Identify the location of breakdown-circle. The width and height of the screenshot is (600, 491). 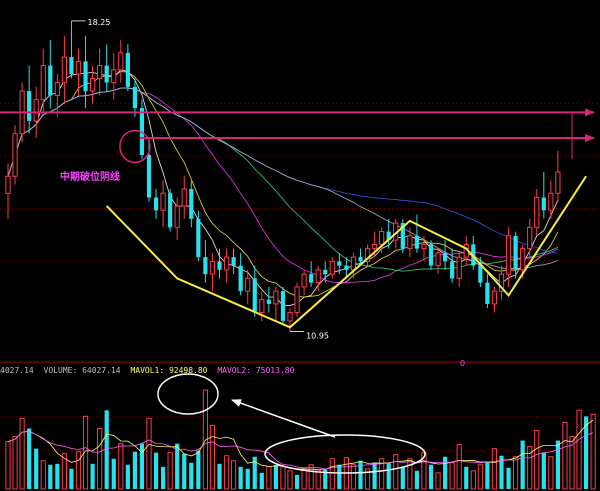
(135, 146).